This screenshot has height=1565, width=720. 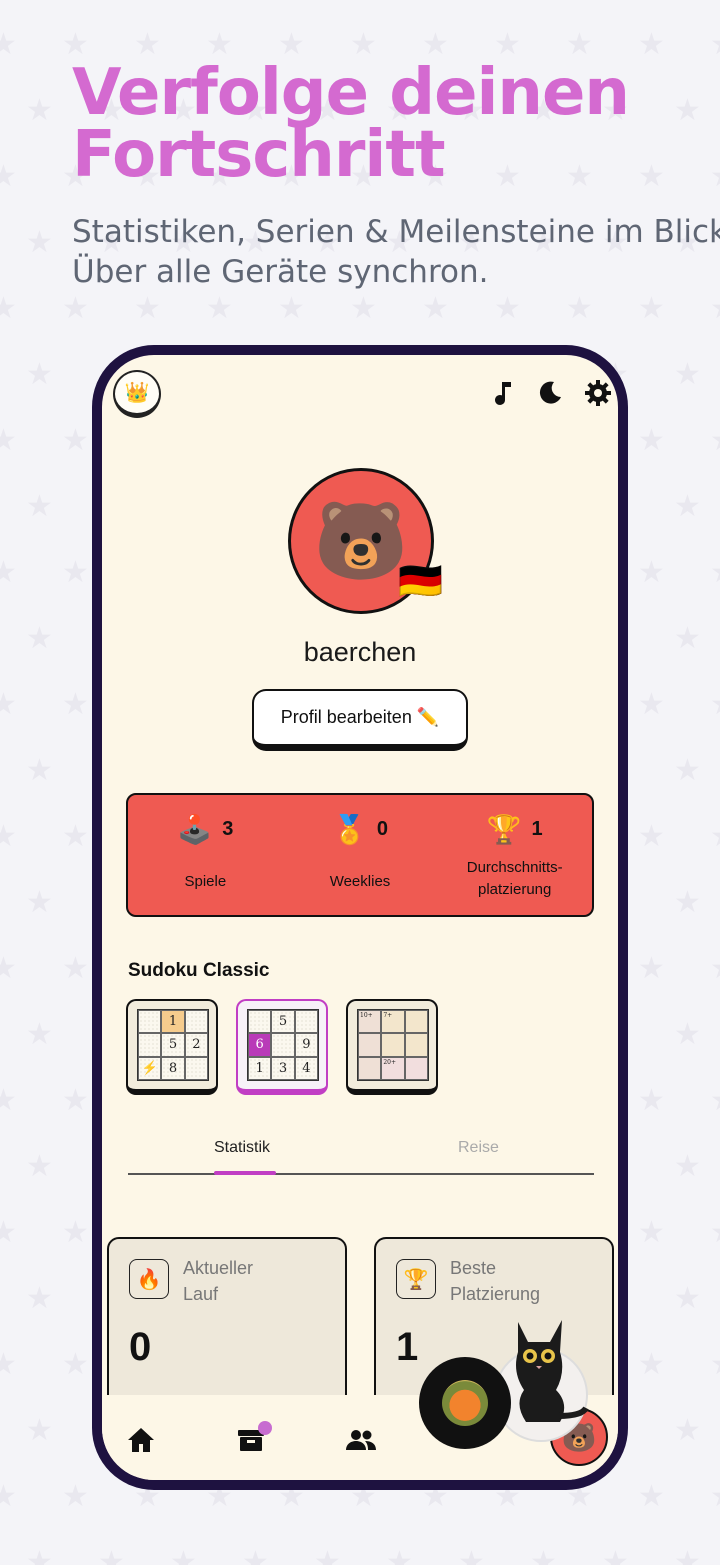 I want to click on headline-line-1: Verfolge deinen, so click(x=351, y=93).